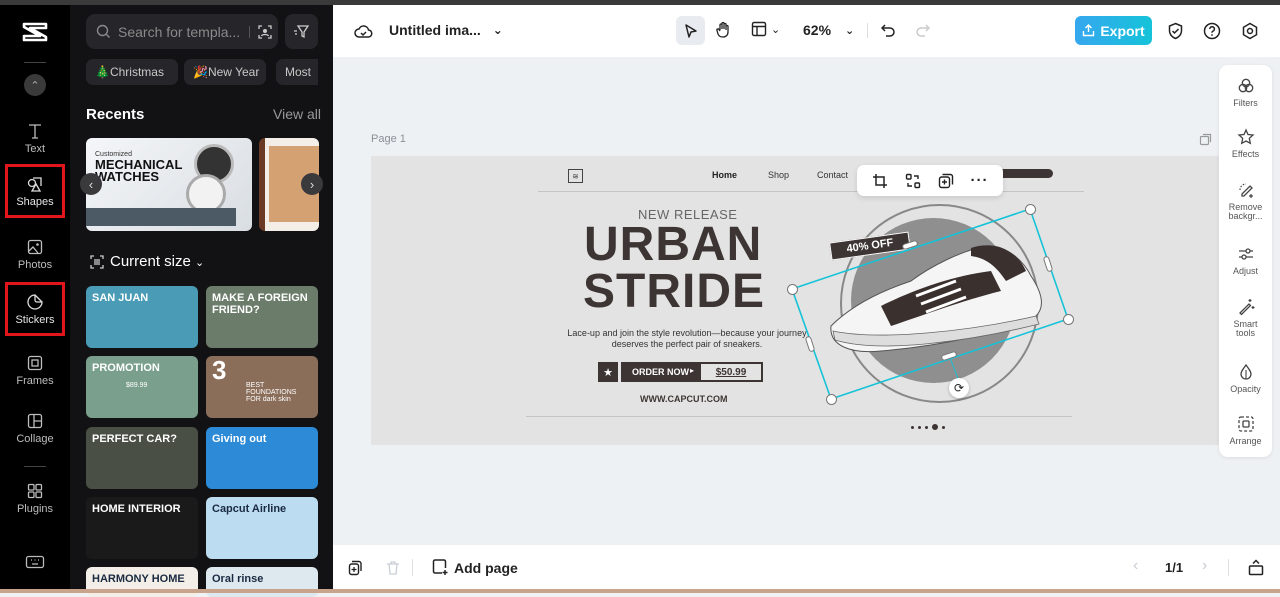 The width and height of the screenshot is (1280, 597). I want to click on stickers-icon, so click(35, 301).